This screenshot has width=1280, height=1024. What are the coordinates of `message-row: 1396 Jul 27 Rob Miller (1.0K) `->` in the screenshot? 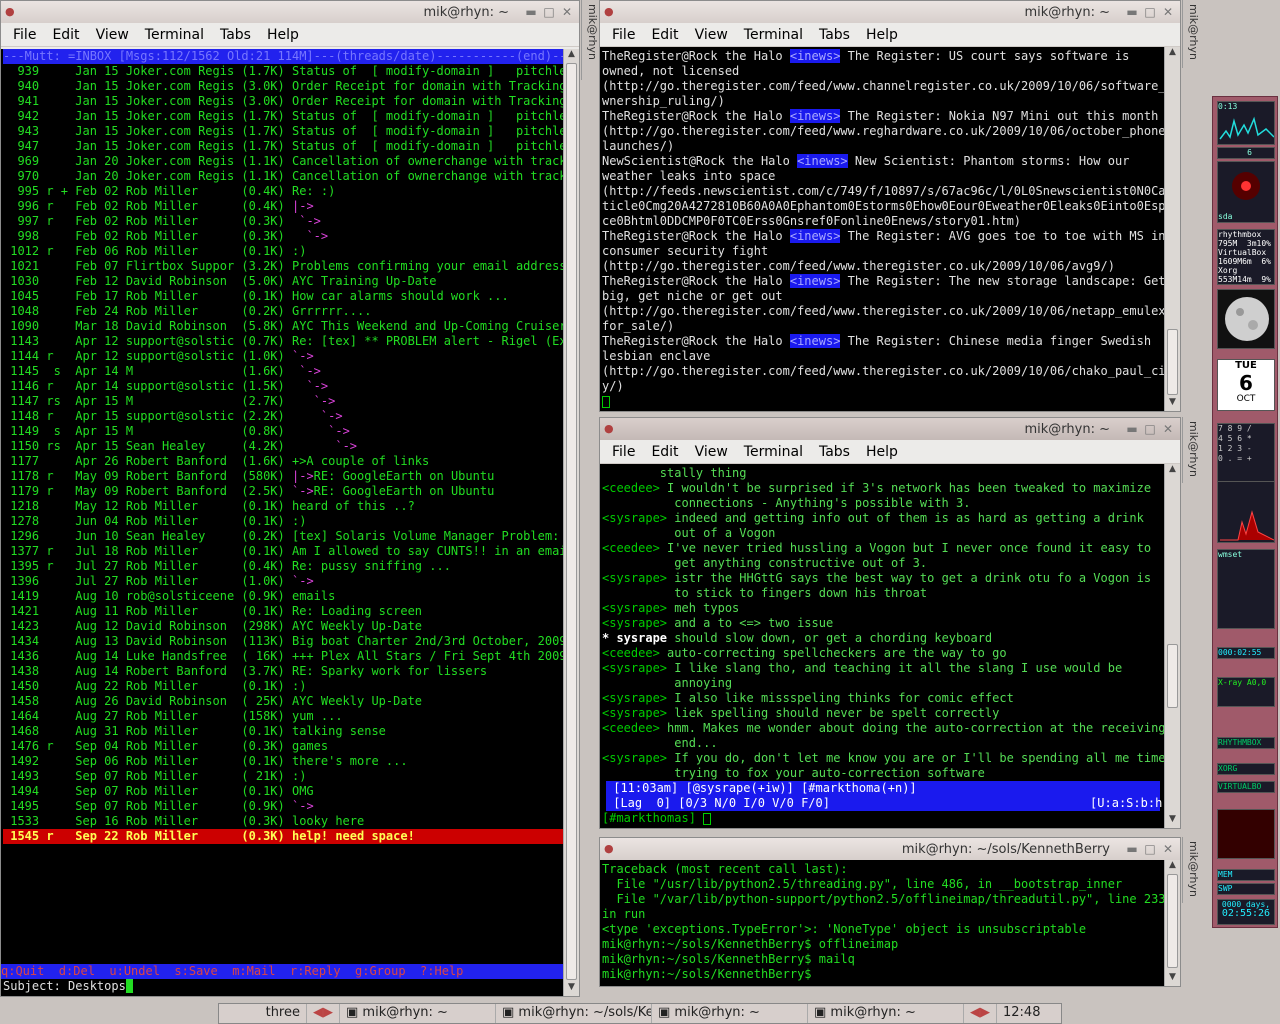 It's located at (283, 581).